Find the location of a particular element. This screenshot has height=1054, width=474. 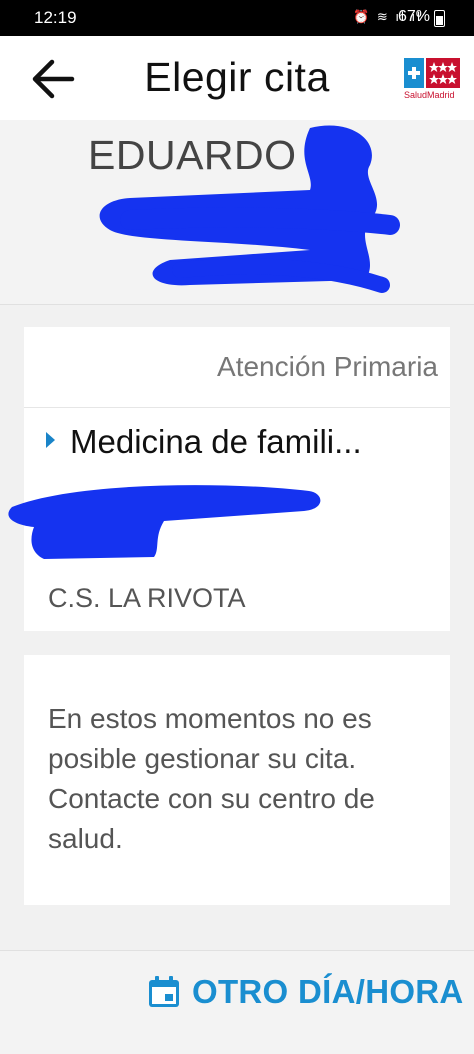

page-title: Elegir cita is located at coordinates (237, 77).